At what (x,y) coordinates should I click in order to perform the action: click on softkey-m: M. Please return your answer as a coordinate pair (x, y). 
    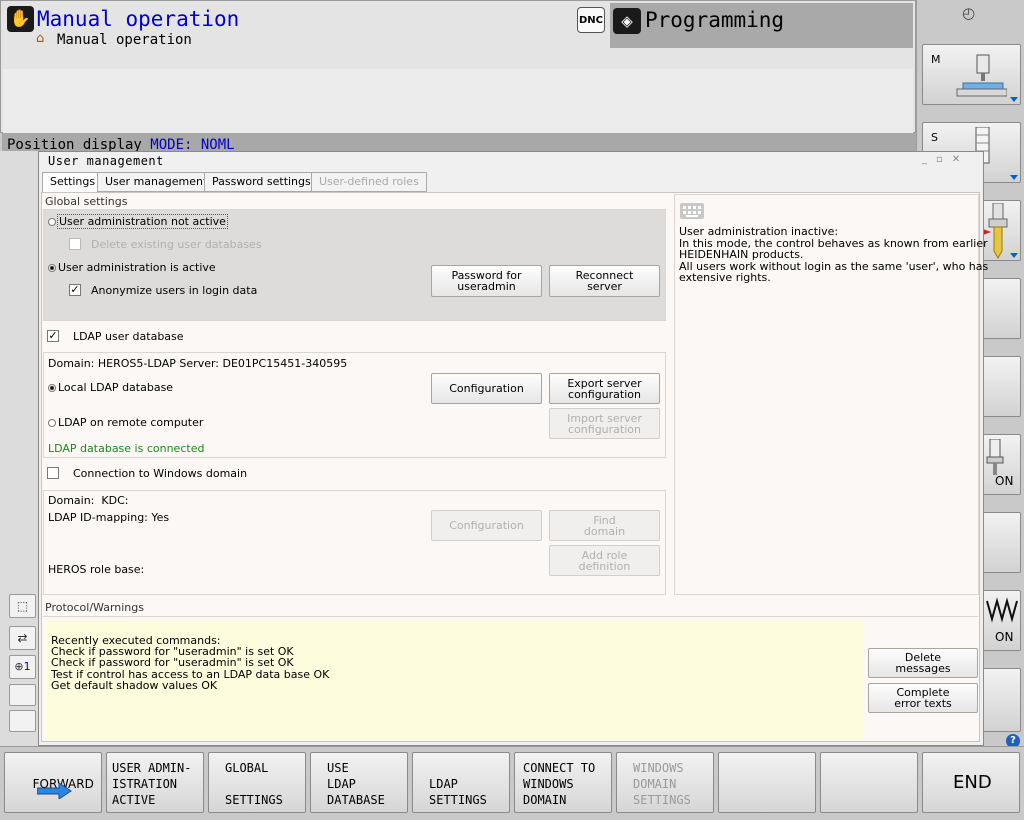
    Looking at the image, I should click on (971, 74).